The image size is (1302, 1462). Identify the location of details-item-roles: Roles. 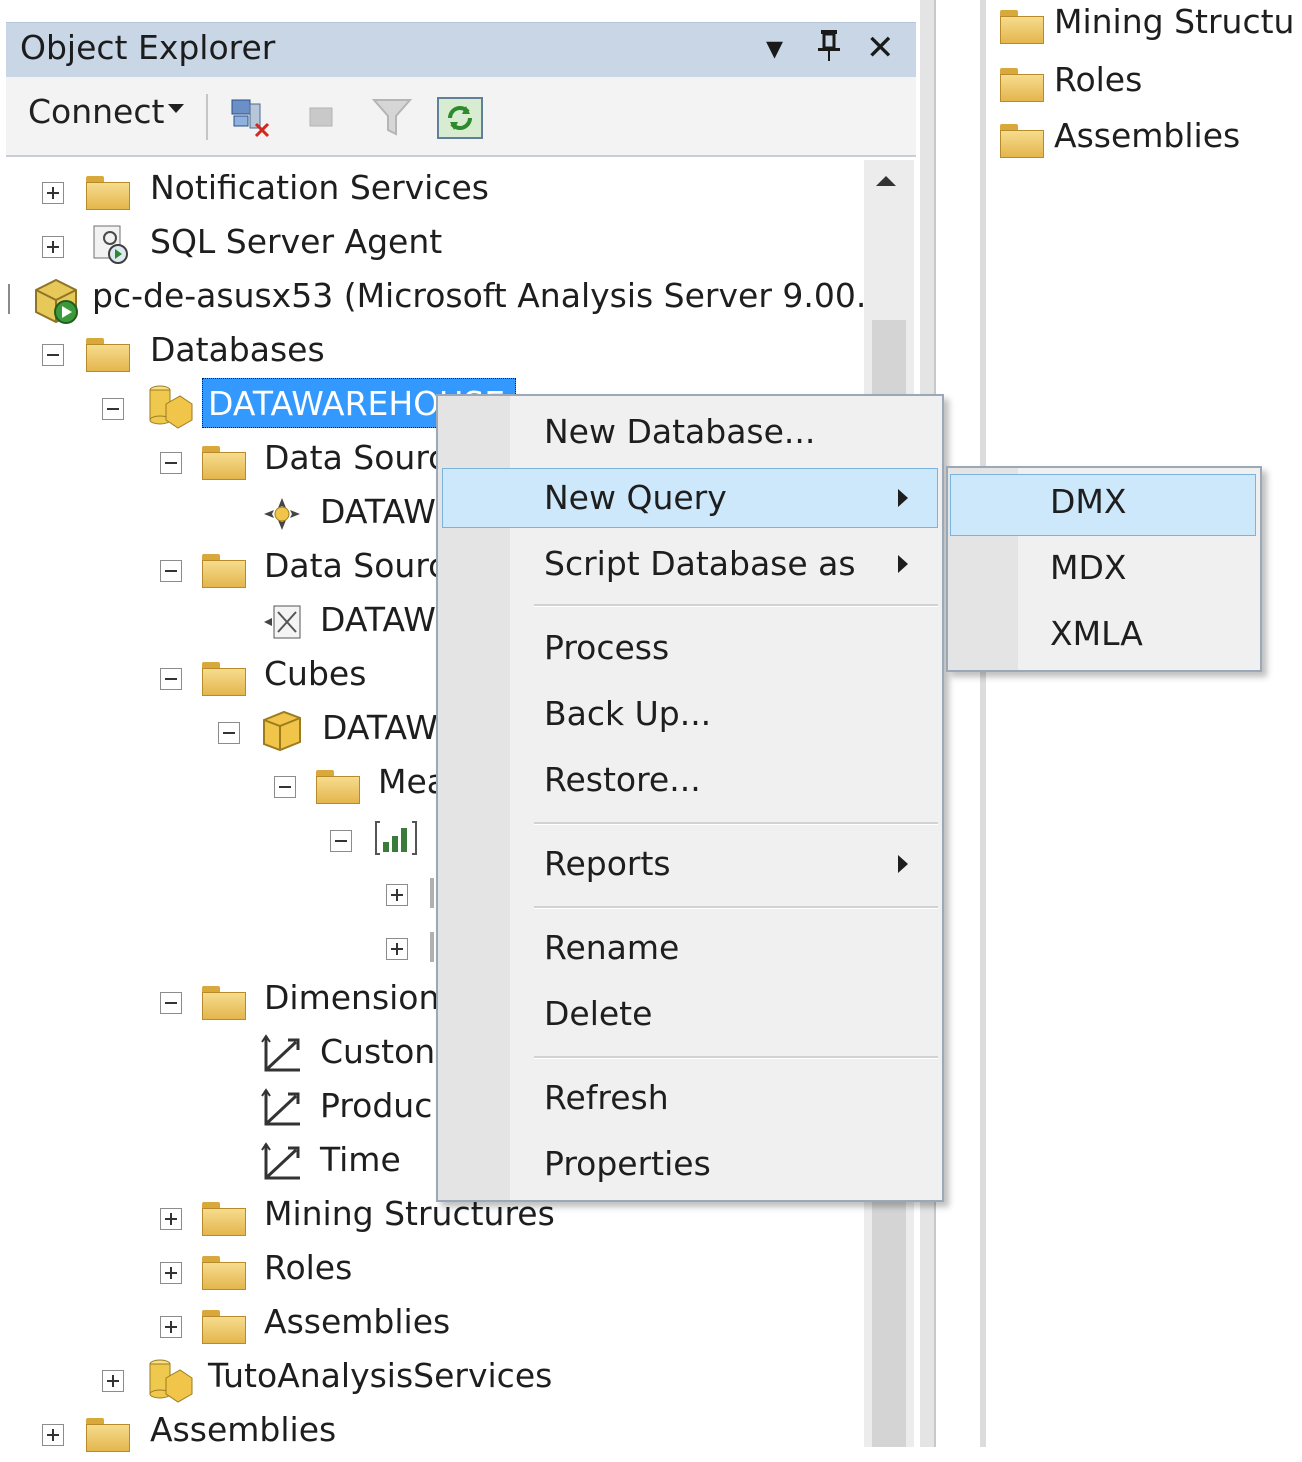
(1150, 83).